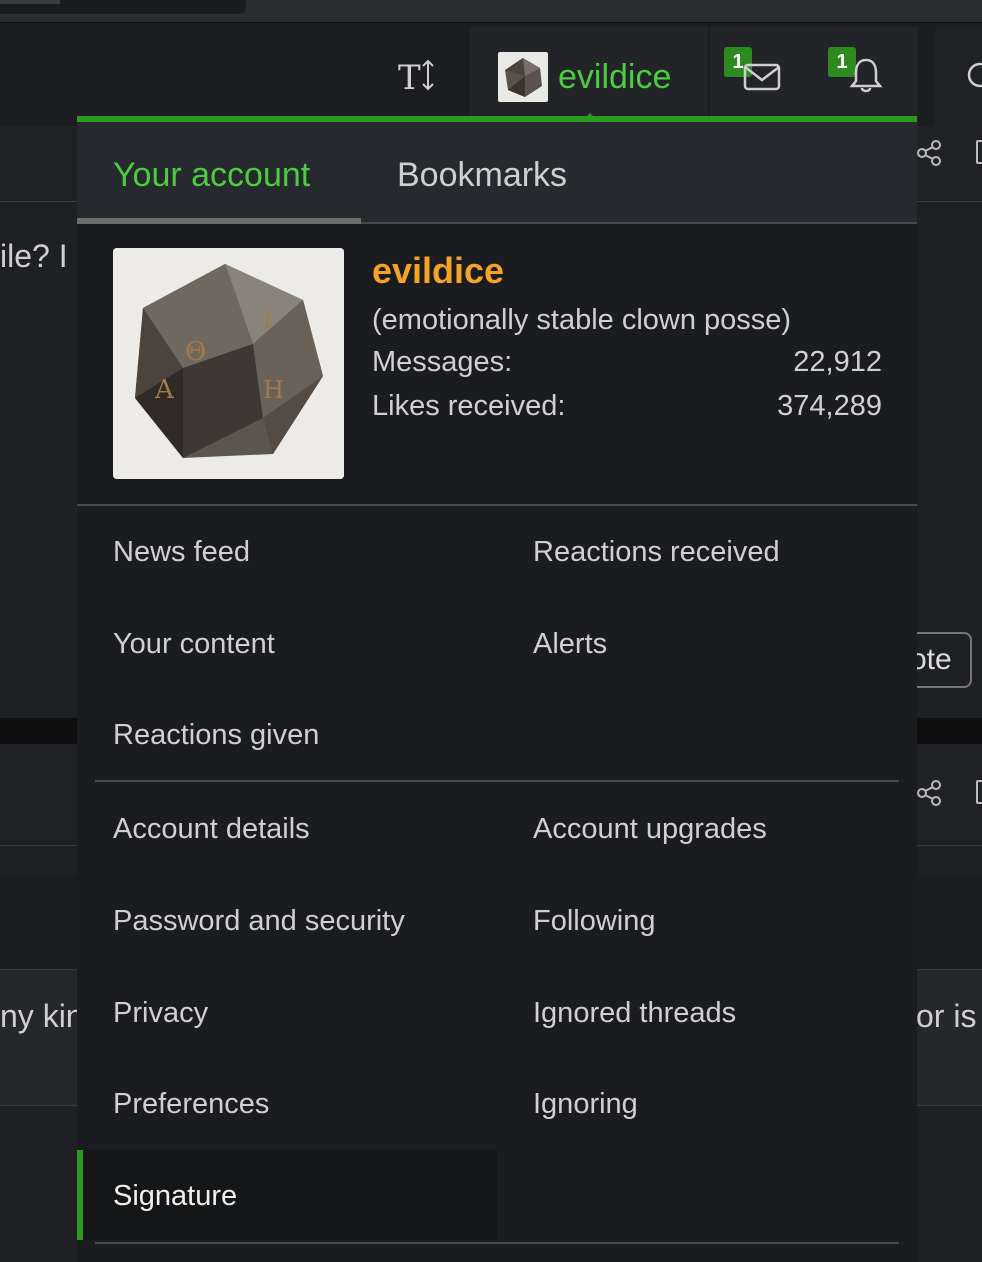 The height and width of the screenshot is (1262, 982). Describe the element at coordinates (42, 1016) in the screenshot. I see `post-text-snippet: ny kin` at that location.